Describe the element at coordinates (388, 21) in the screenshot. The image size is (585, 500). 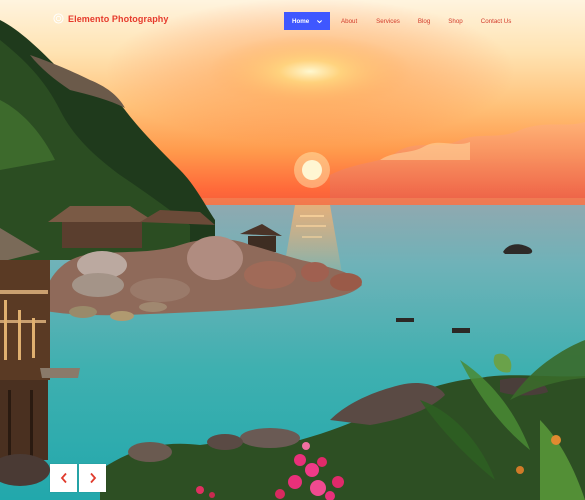
I see `nav-item-services: Services` at that location.